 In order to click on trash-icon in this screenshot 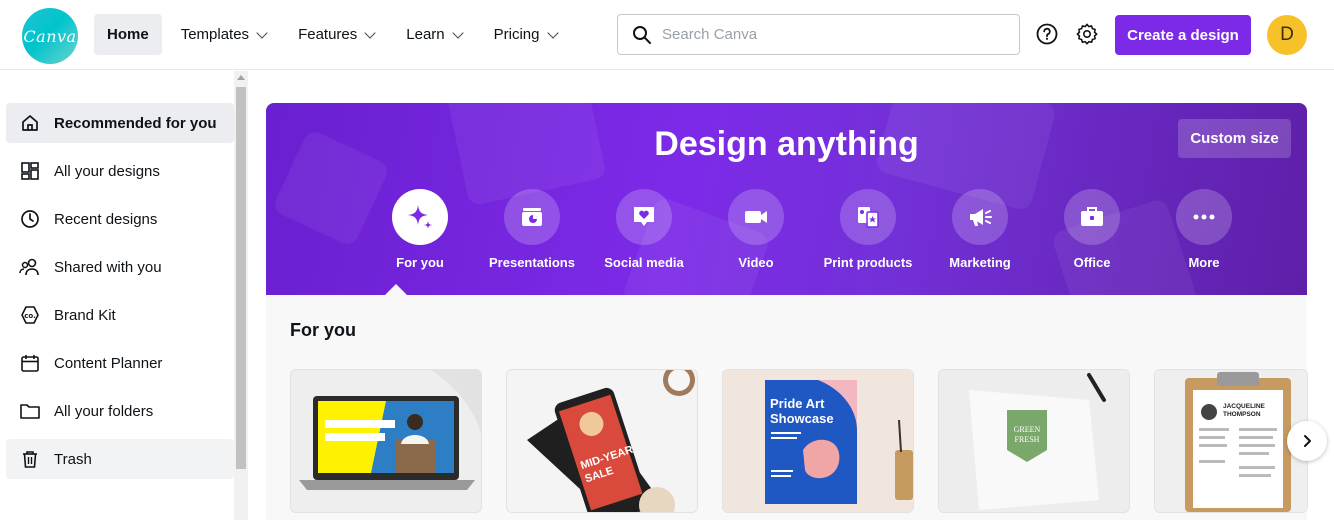, I will do `click(30, 459)`.